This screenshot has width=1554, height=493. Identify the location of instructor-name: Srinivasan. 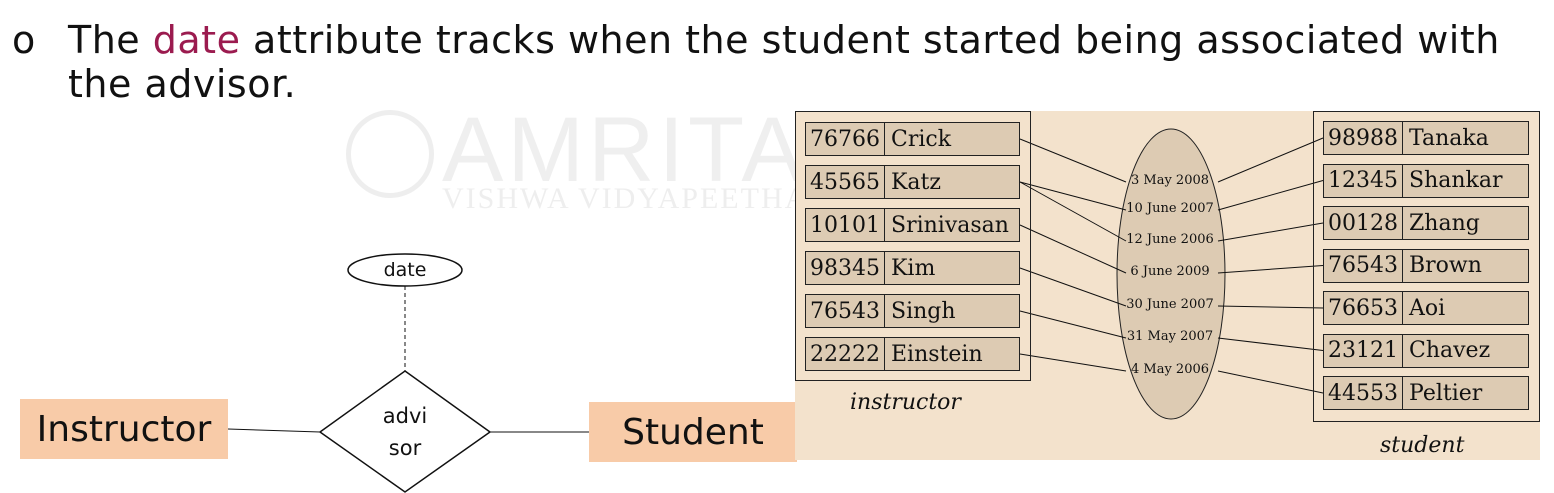
(950, 225).